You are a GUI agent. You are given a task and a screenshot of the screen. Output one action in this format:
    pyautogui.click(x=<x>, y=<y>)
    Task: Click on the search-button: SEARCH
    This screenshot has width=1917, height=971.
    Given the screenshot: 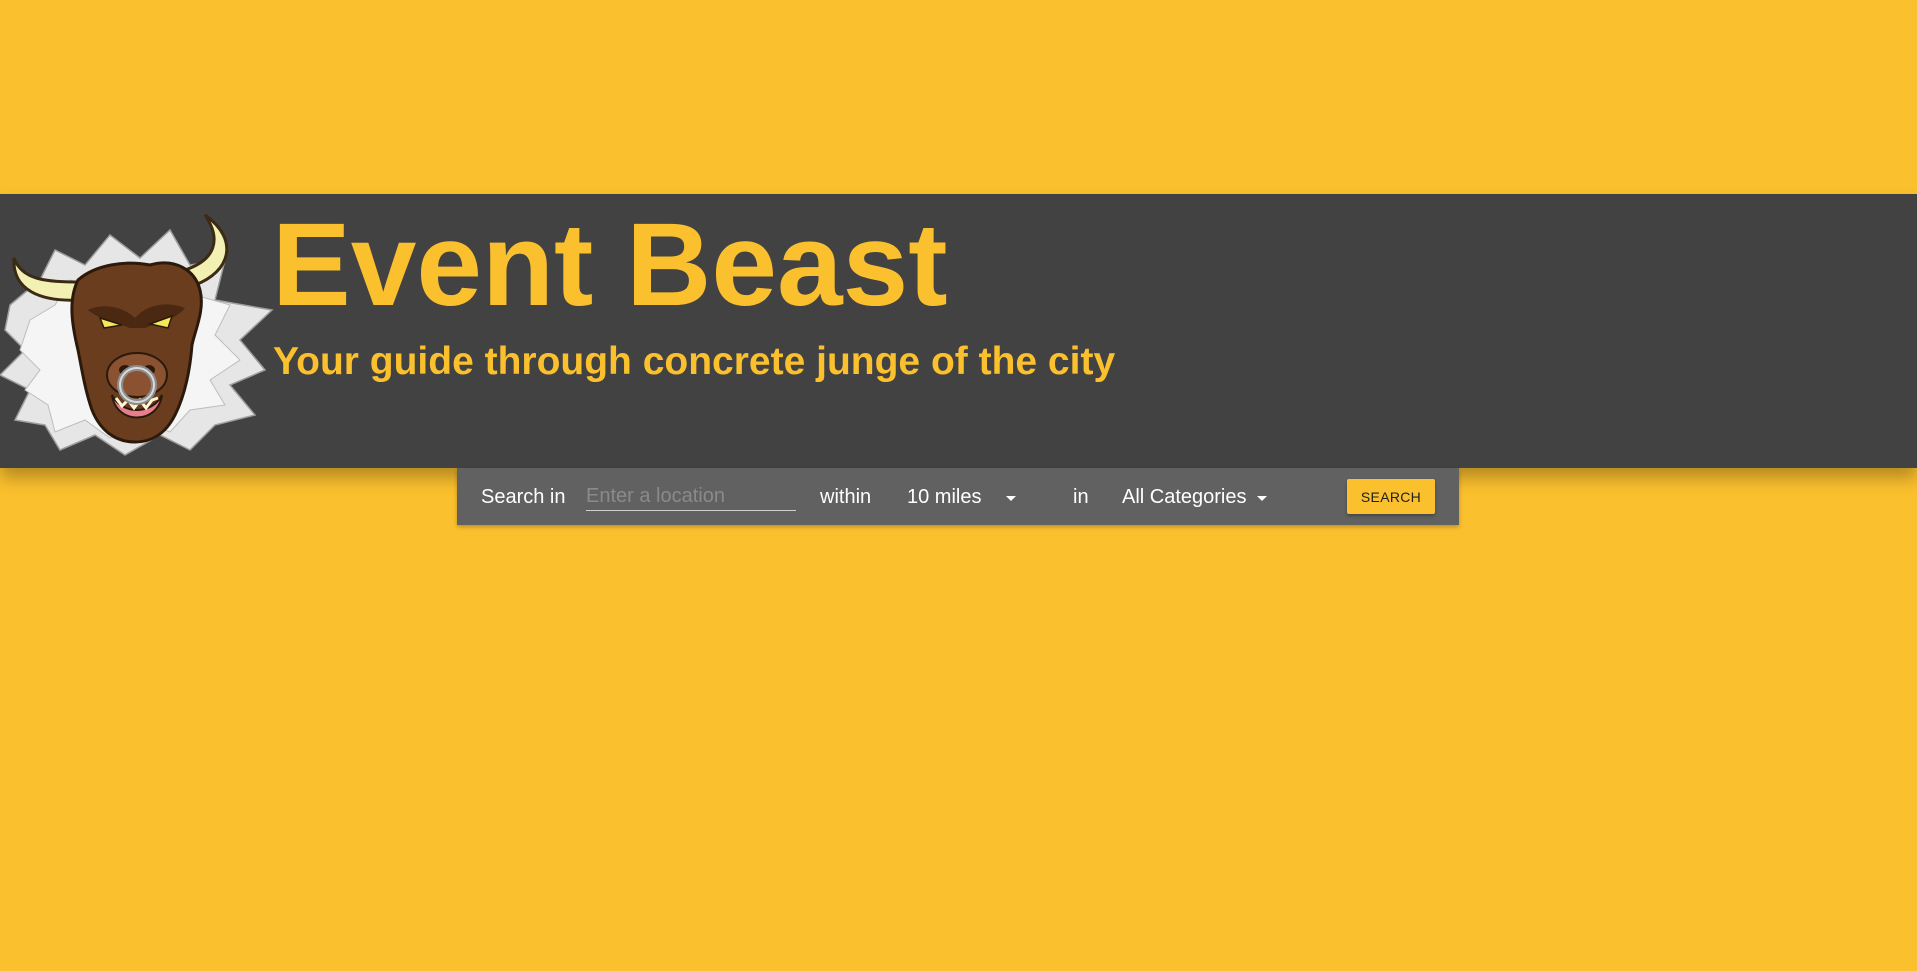 What is the action you would take?
    pyautogui.click(x=1391, y=496)
    